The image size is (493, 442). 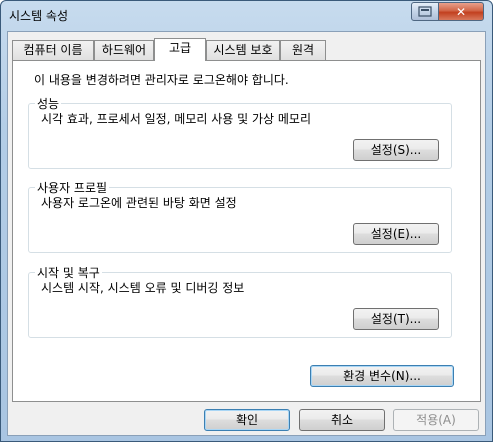 What do you see at coordinates (180, 49) in the screenshot?
I see `tab-advanced: 고급` at bounding box center [180, 49].